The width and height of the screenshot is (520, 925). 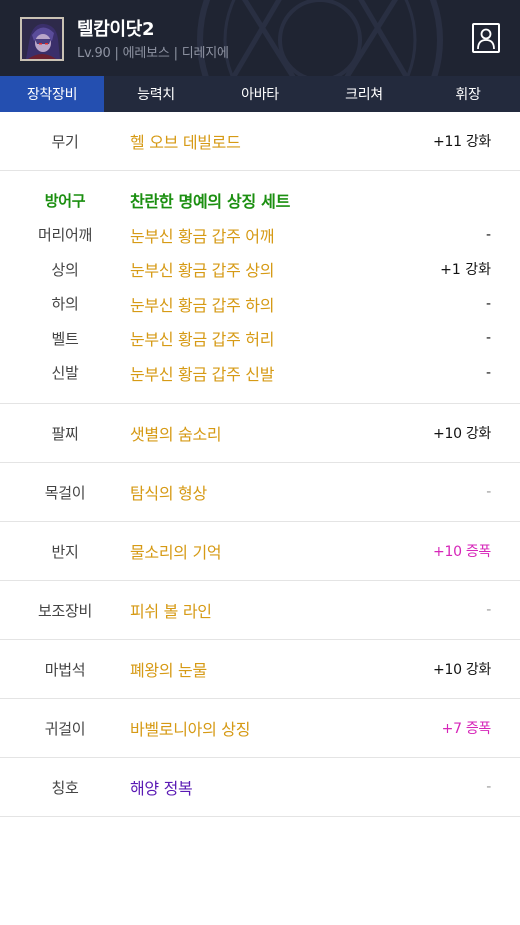 What do you see at coordinates (65, 669) in the screenshot?
I see `slot-label: 마법석` at bounding box center [65, 669].